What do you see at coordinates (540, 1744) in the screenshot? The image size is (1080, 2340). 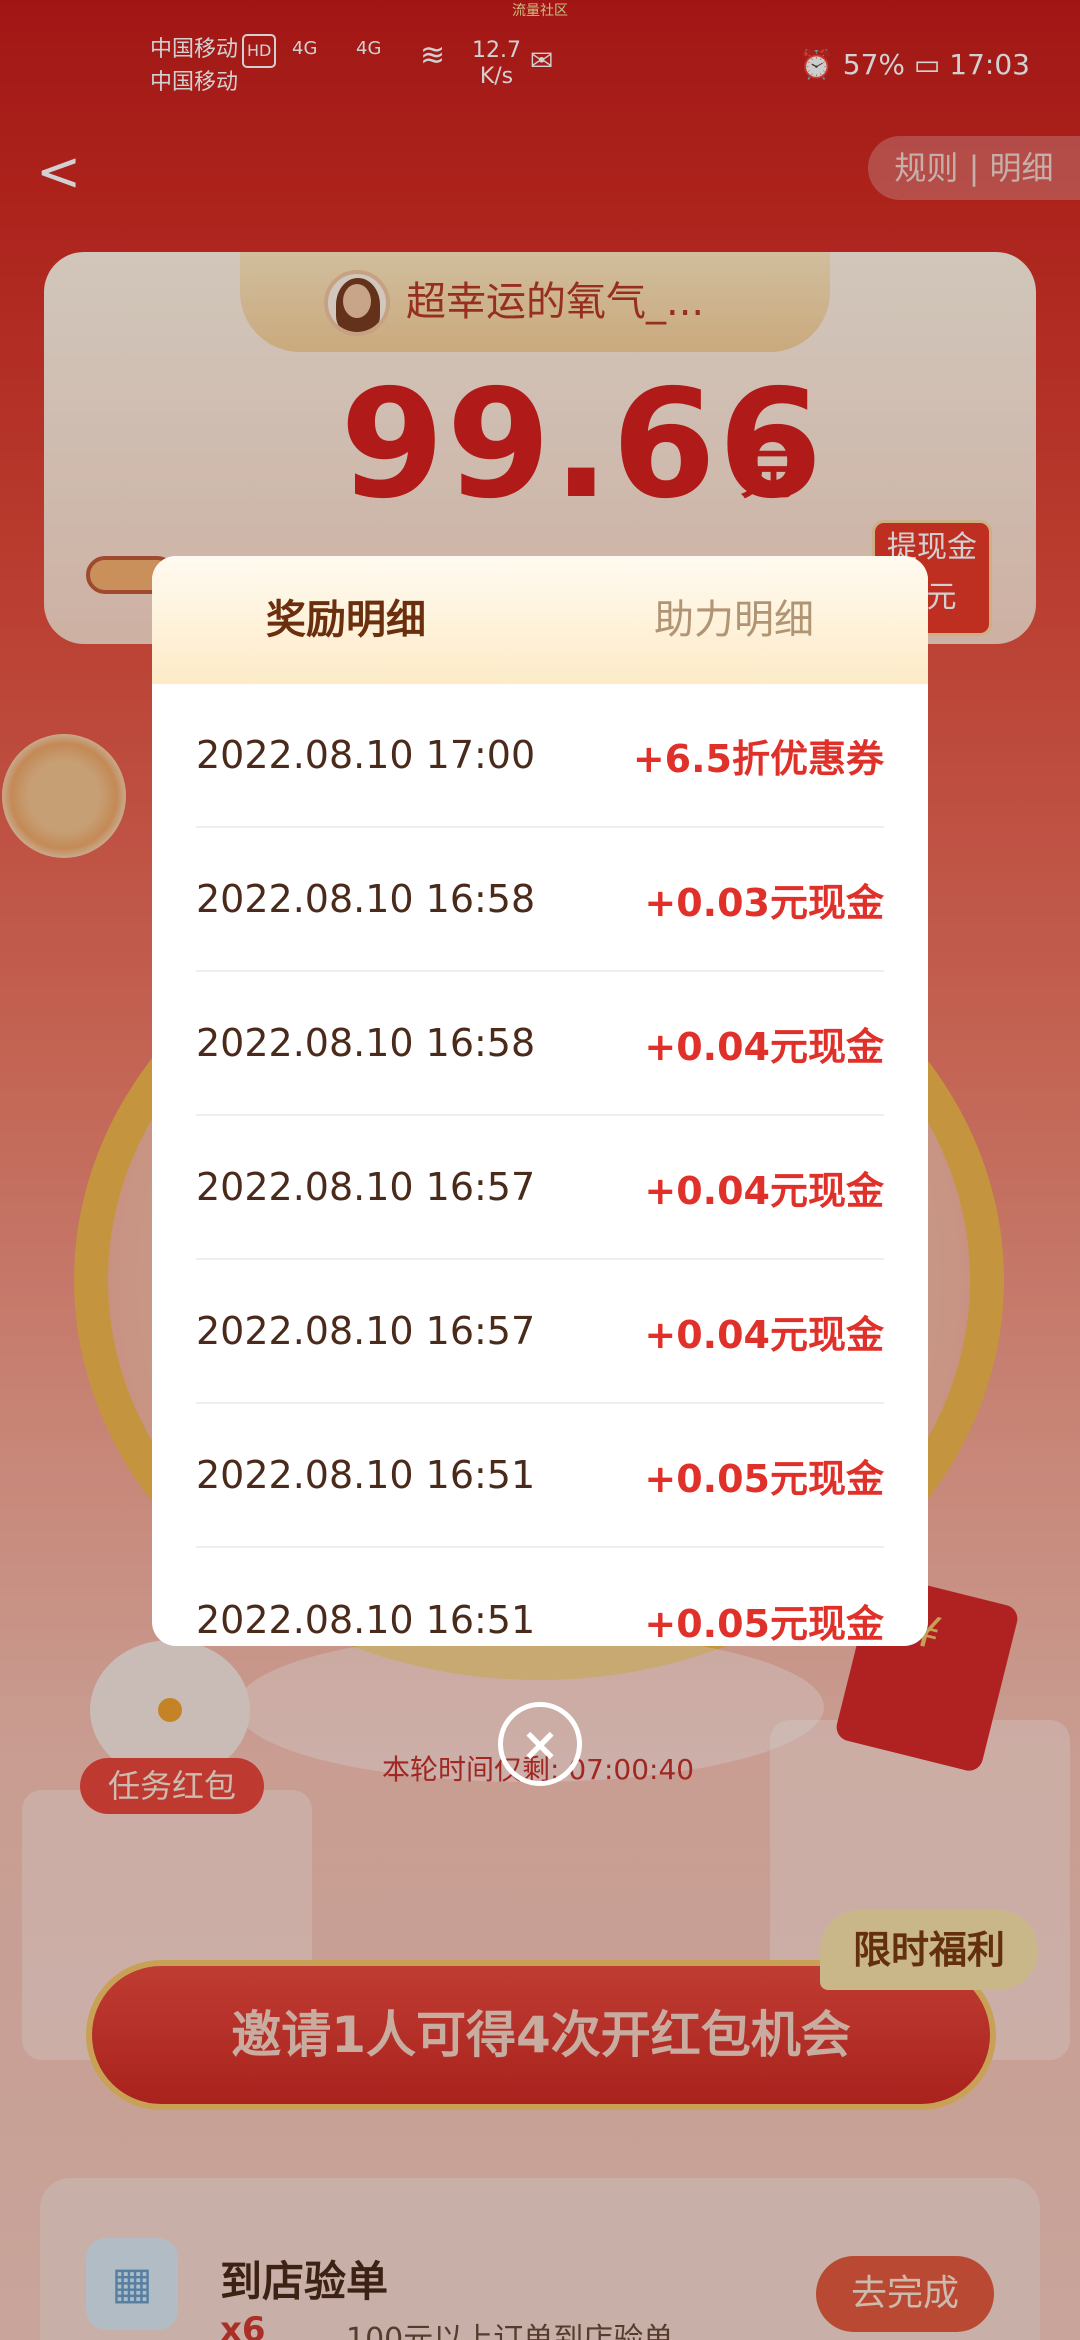 I see `close-icon: ×` at bounding box center [540, 1744].